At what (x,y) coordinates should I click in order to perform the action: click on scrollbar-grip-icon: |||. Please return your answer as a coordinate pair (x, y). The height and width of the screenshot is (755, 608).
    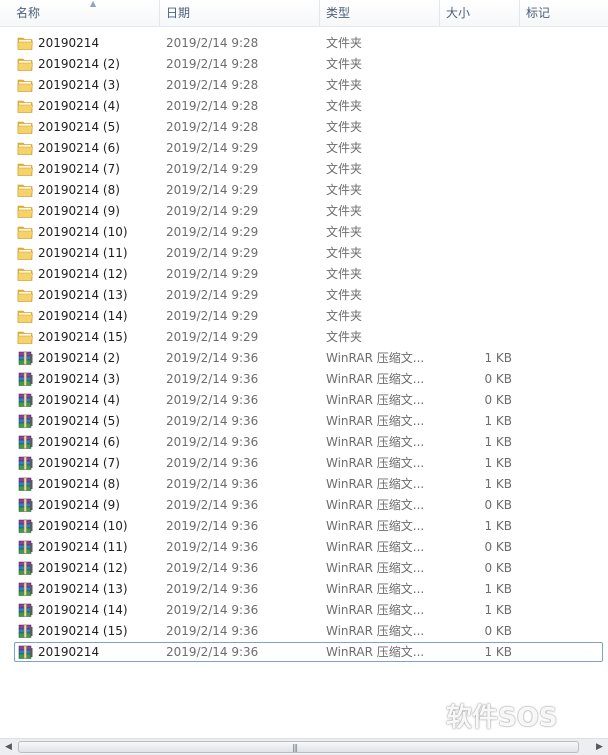
    Looking at the image, I should click on (295, 747).